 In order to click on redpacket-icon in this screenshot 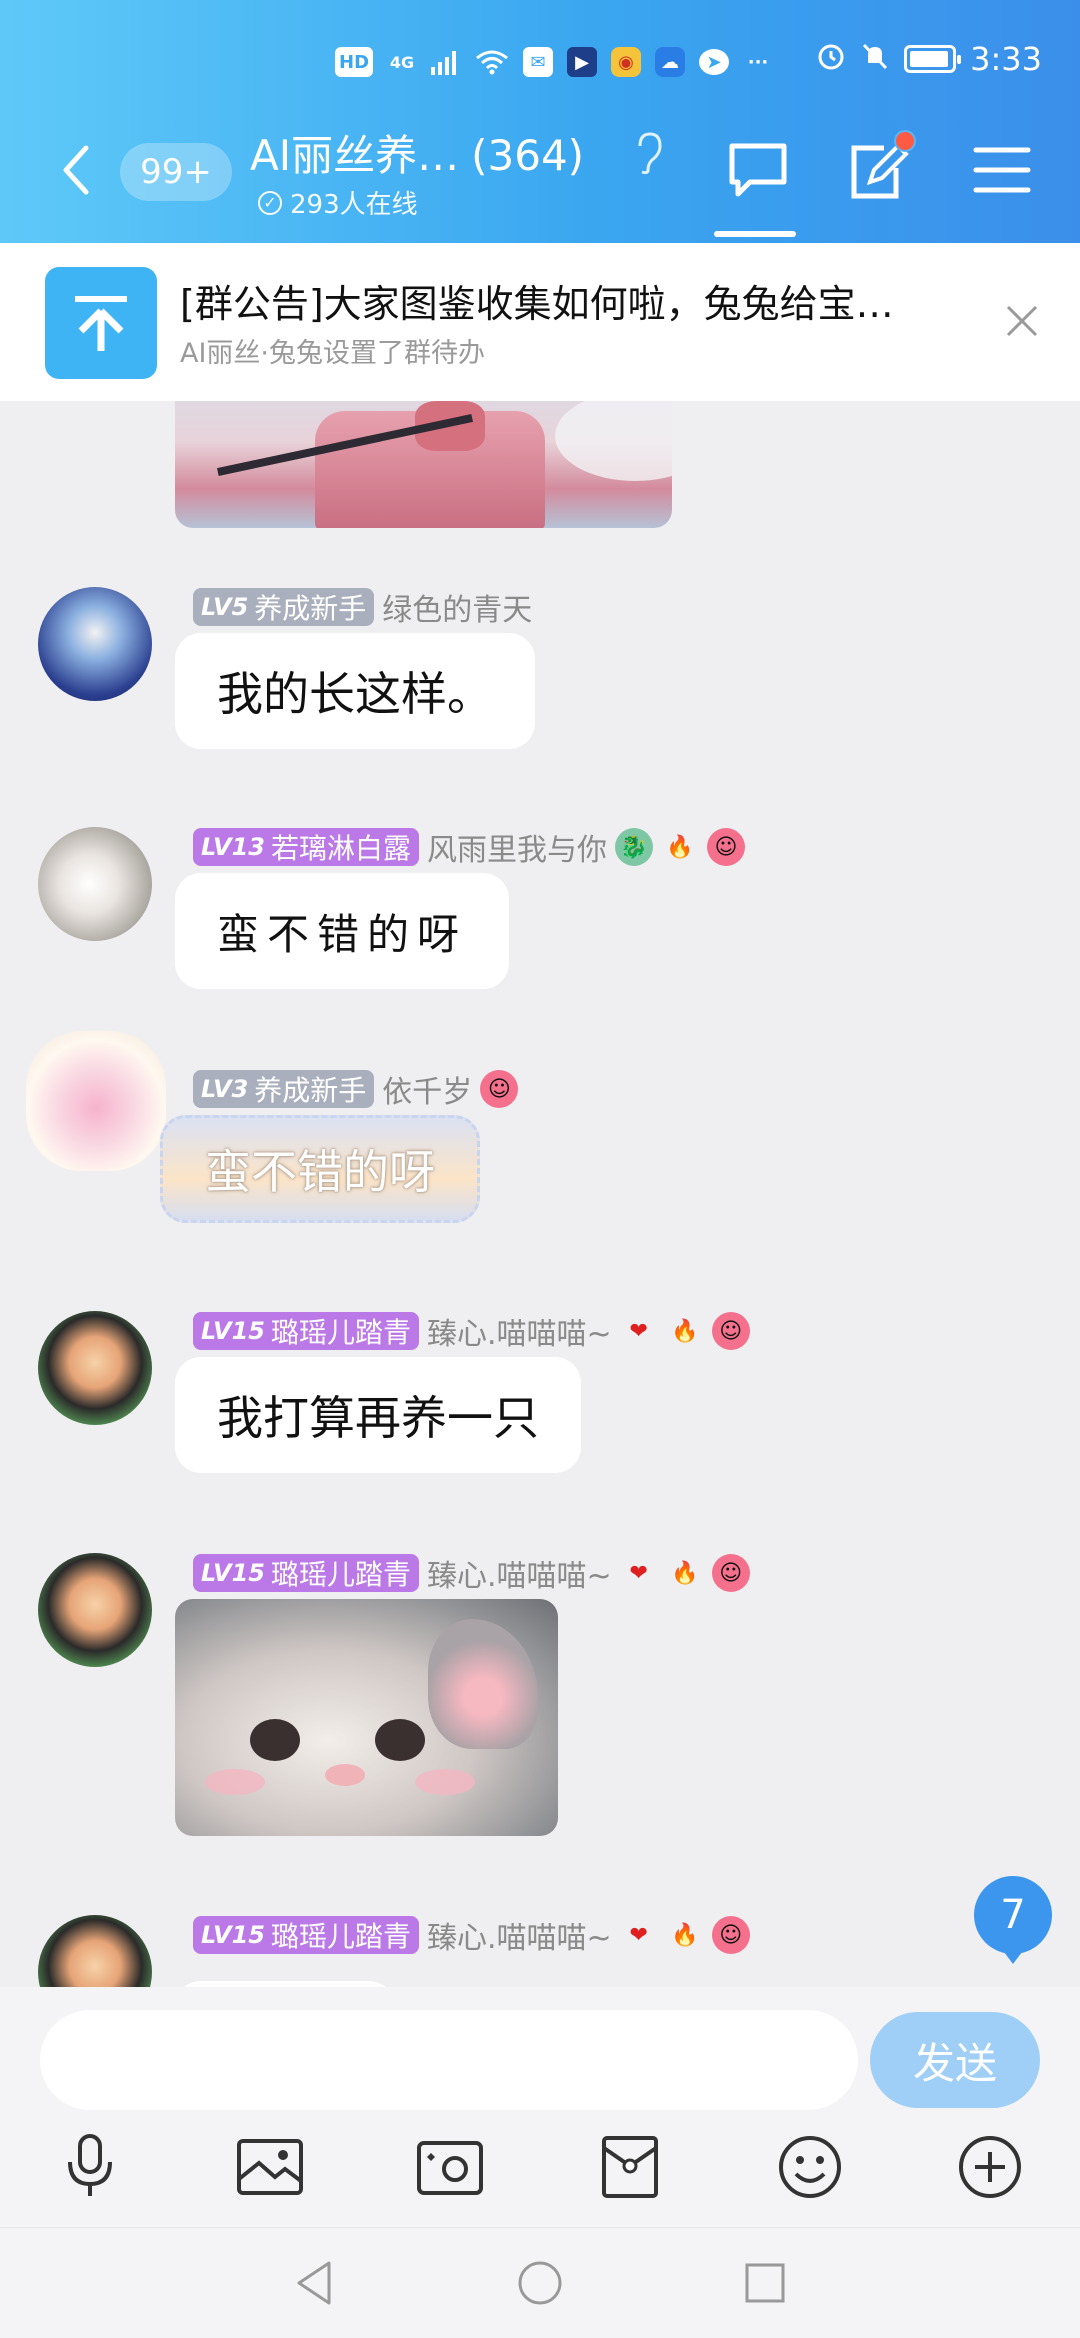, I will do `click(630, 2167)`.